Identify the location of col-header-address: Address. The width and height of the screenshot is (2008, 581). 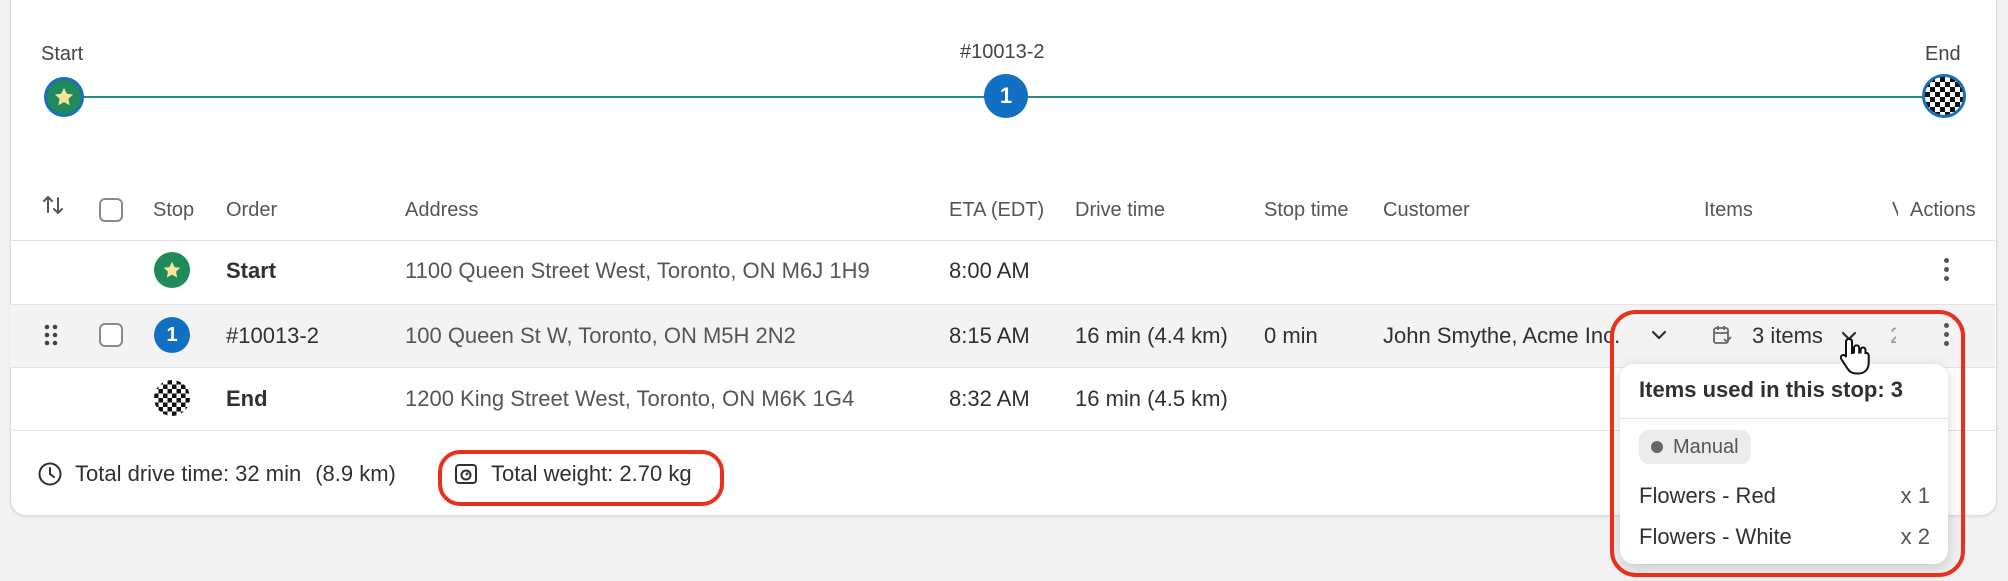
(441, 210).